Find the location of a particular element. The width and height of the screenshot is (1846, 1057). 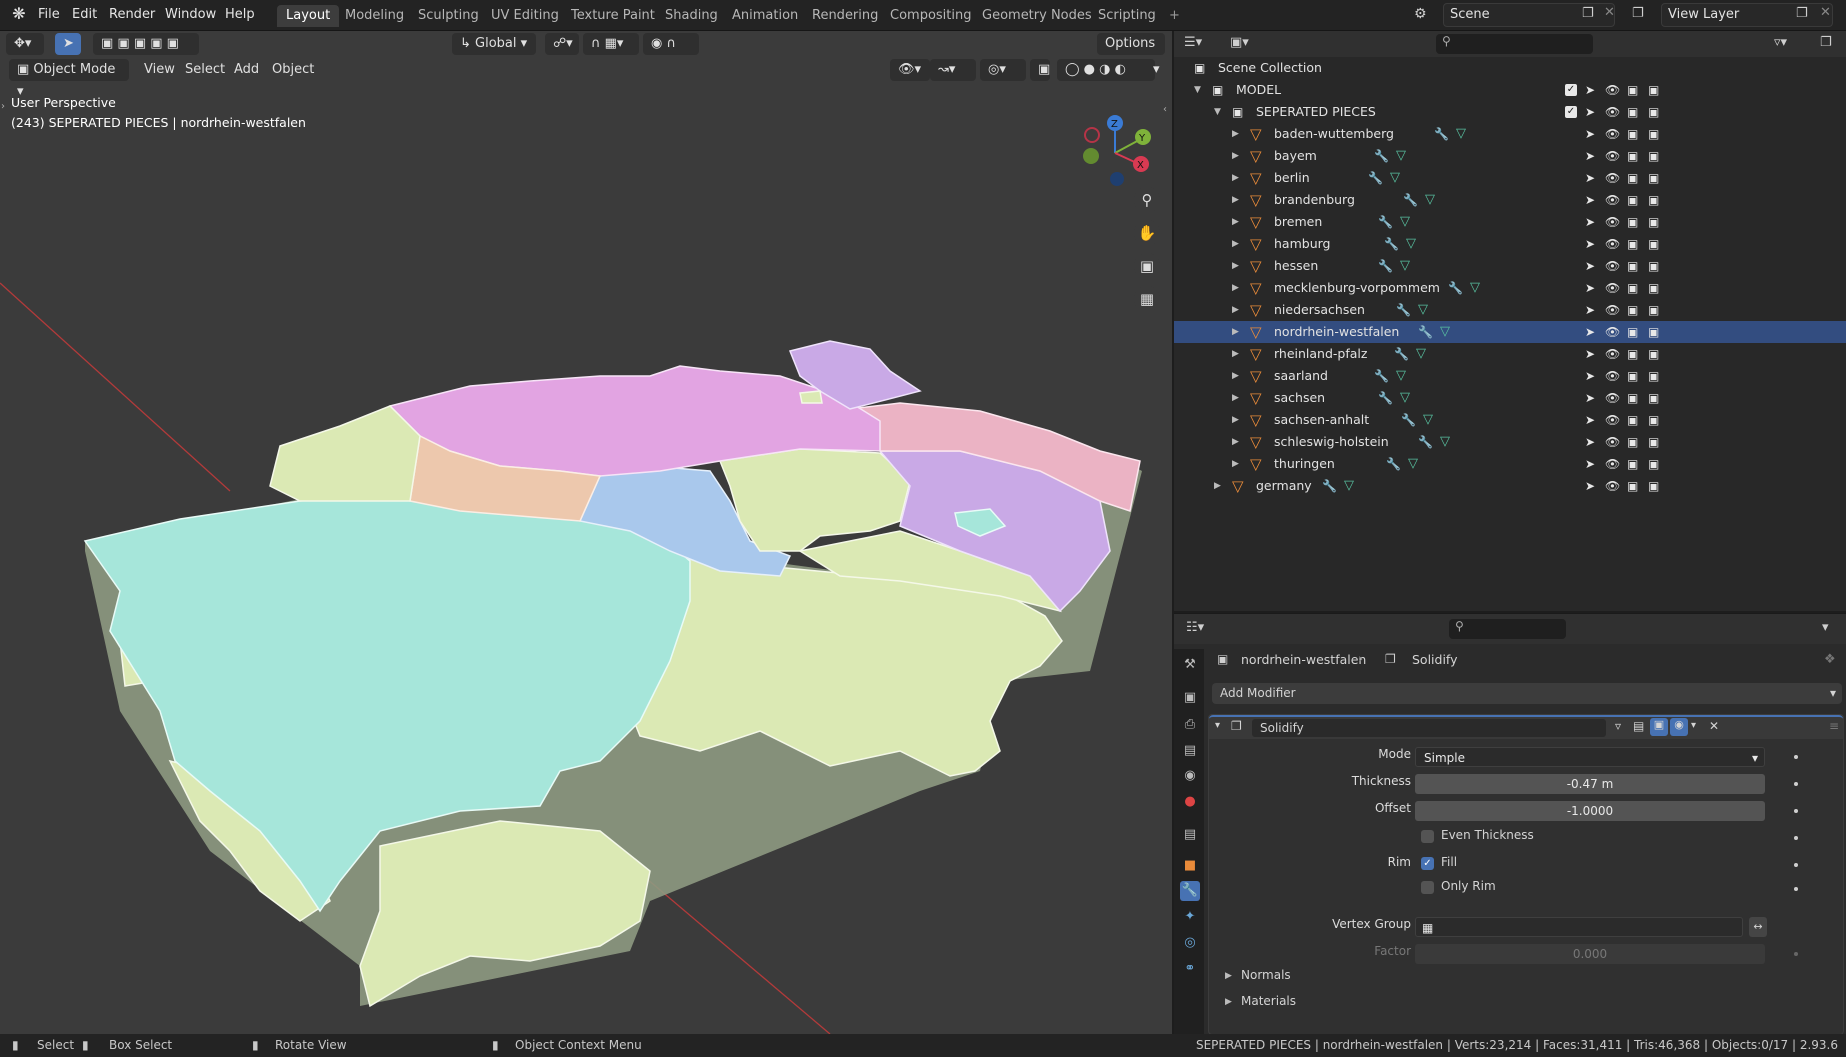

normals-subpanel: Normals is located at coordinates (1266, 975).